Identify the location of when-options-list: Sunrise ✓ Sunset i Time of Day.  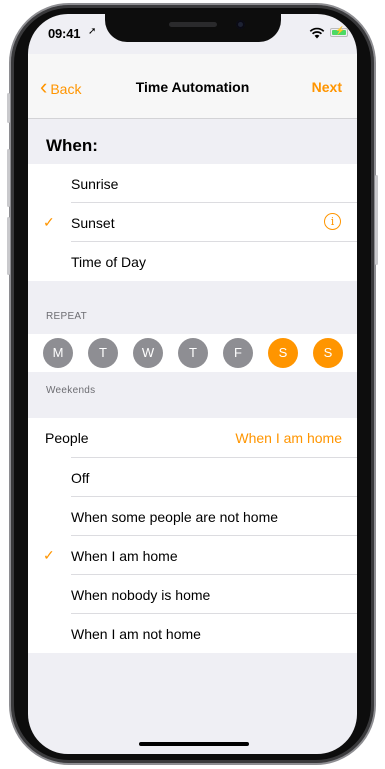
(192, 222).